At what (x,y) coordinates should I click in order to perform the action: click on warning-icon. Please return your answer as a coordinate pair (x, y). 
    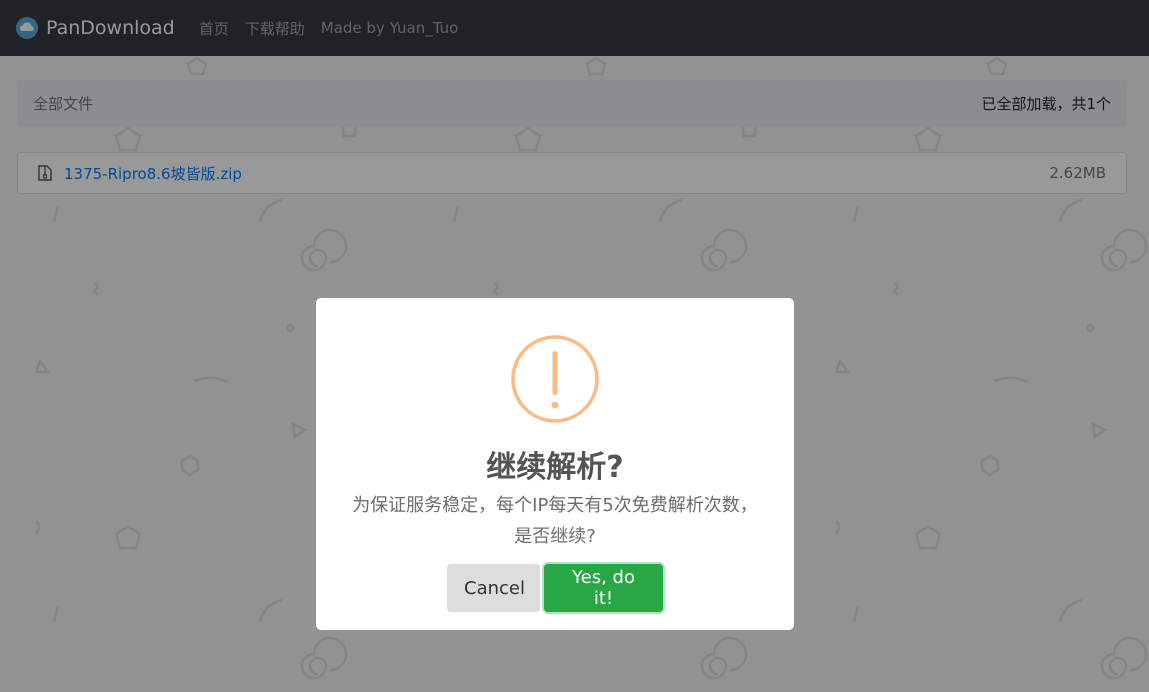
    Looking at the image, I should click on (555, 379).